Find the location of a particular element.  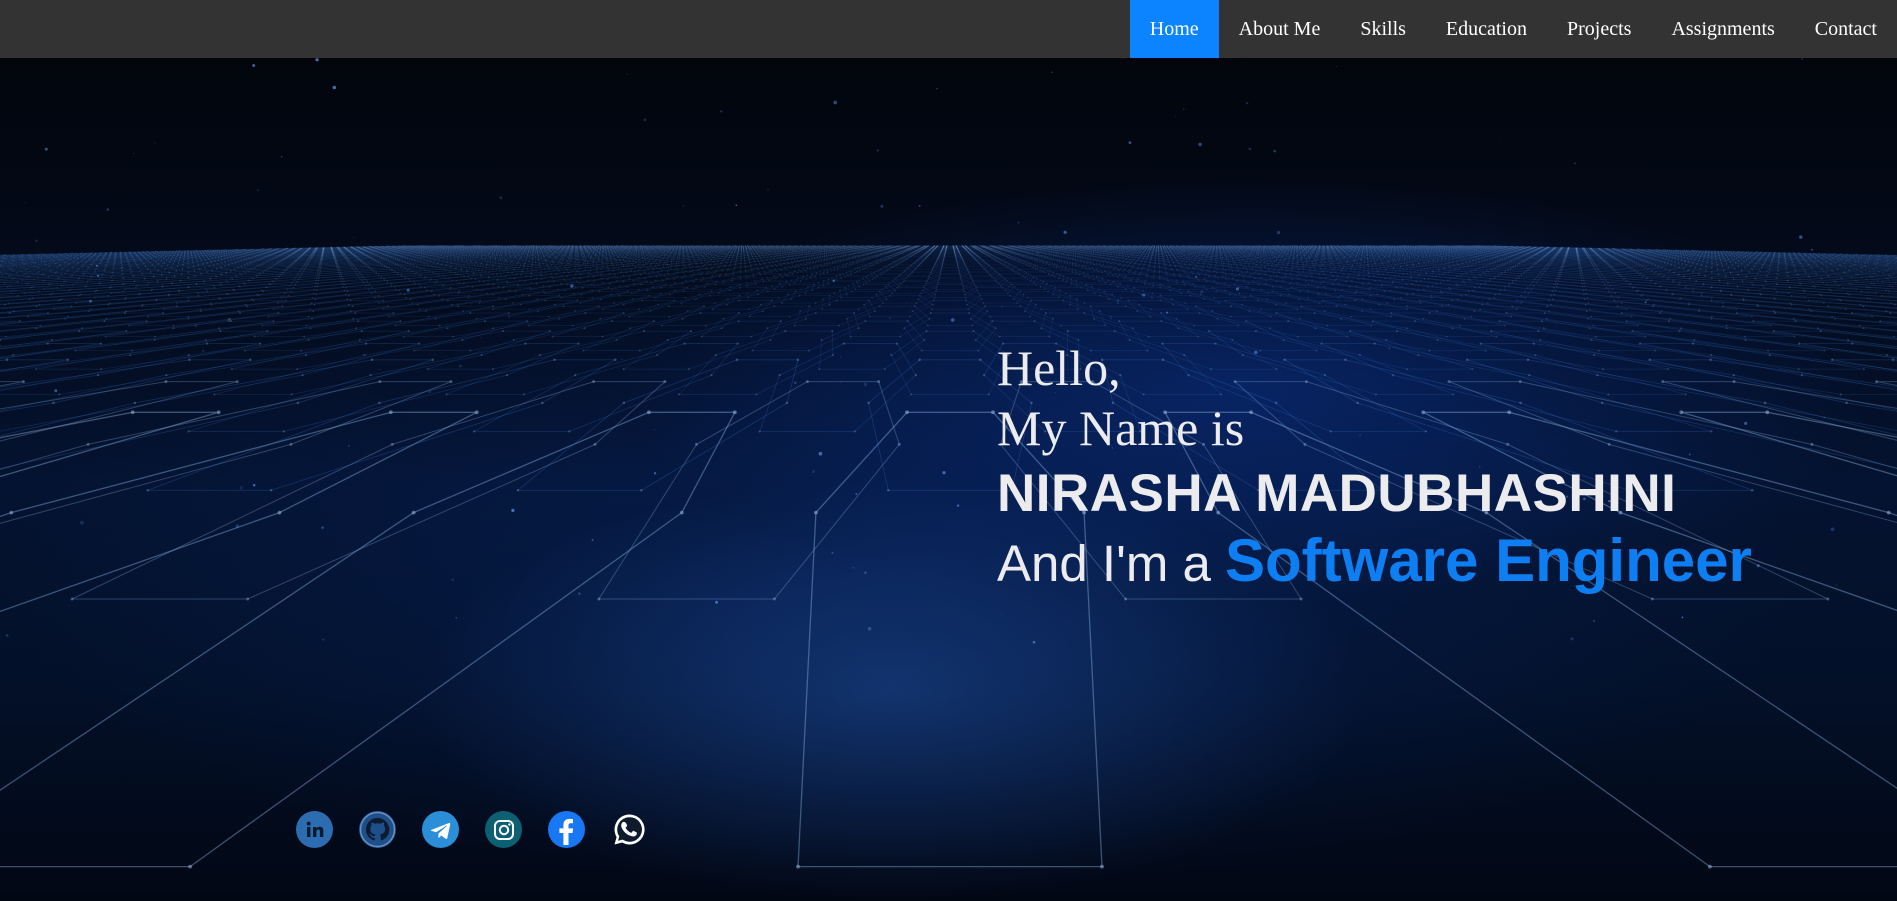

nav-item-label: Contact is located at coordinates (1846, 29).